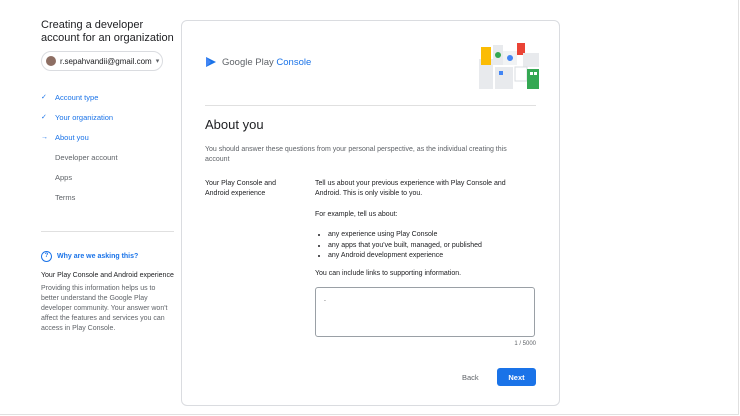 The height and width of the screenshot is (416, 740). Describe the element at coordinates (470, 377) in the screenshot. I see `back-button: Back` at that location.